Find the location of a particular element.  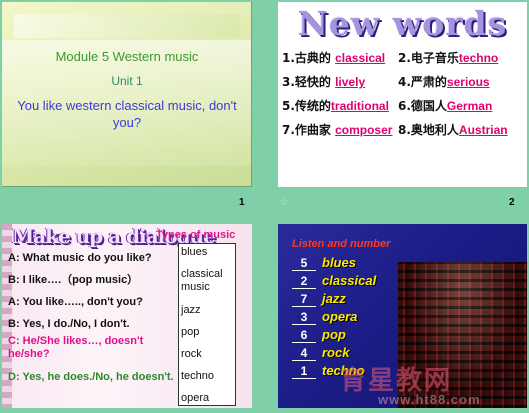

vocab-item: 4.严肃的serious is located at coordinates (444, 81).